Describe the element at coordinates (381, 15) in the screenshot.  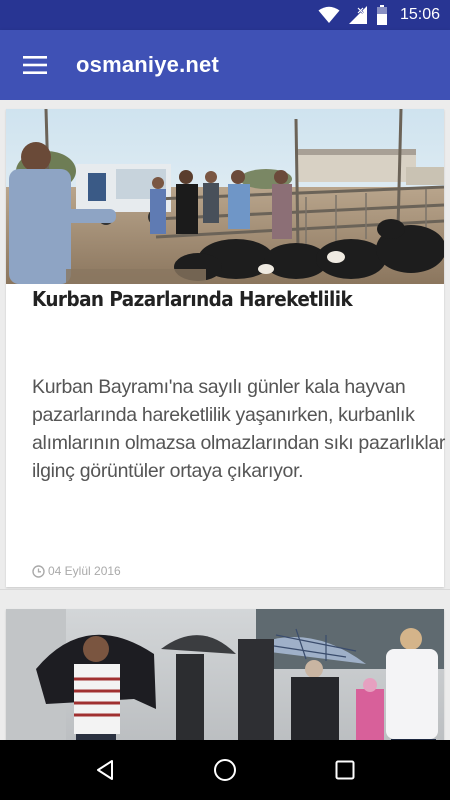
I see `battery-icon` at that location.